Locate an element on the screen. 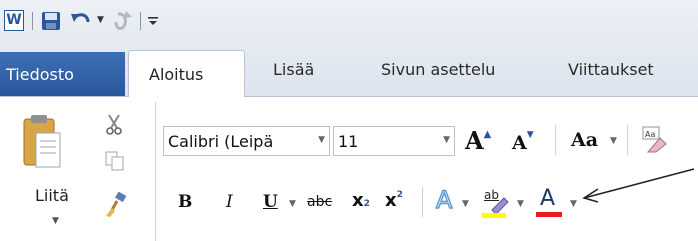 This screenshot has width=698, height=241. shrink-font-label: A is located at coordinates (519, 143).